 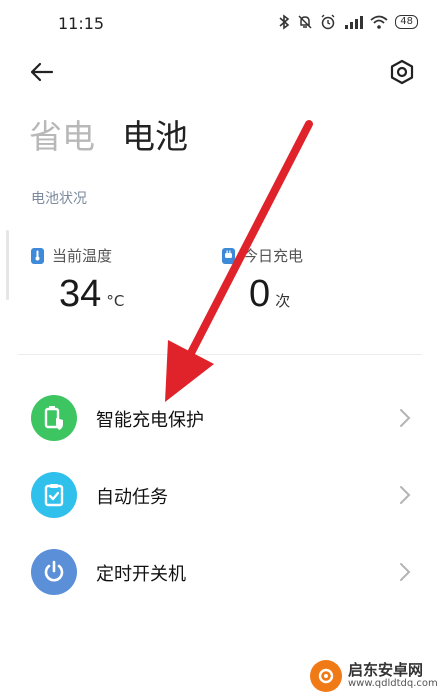 I want to click on watermark: 启东安卓网 www.qdldtdq.com, so click(x=374, y=676).